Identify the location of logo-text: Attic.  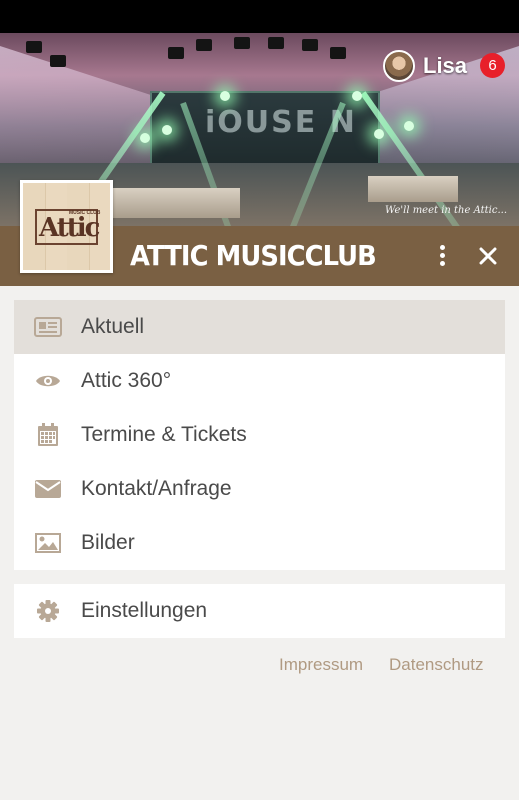
(69, 228).